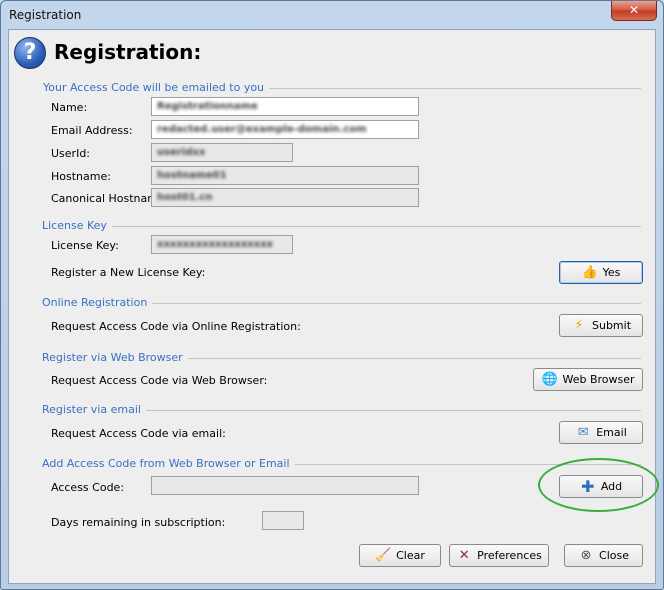  Describe the element at coordinates (611, 272) in the screenshot. I see `yes-button-label: Yes` at that location.